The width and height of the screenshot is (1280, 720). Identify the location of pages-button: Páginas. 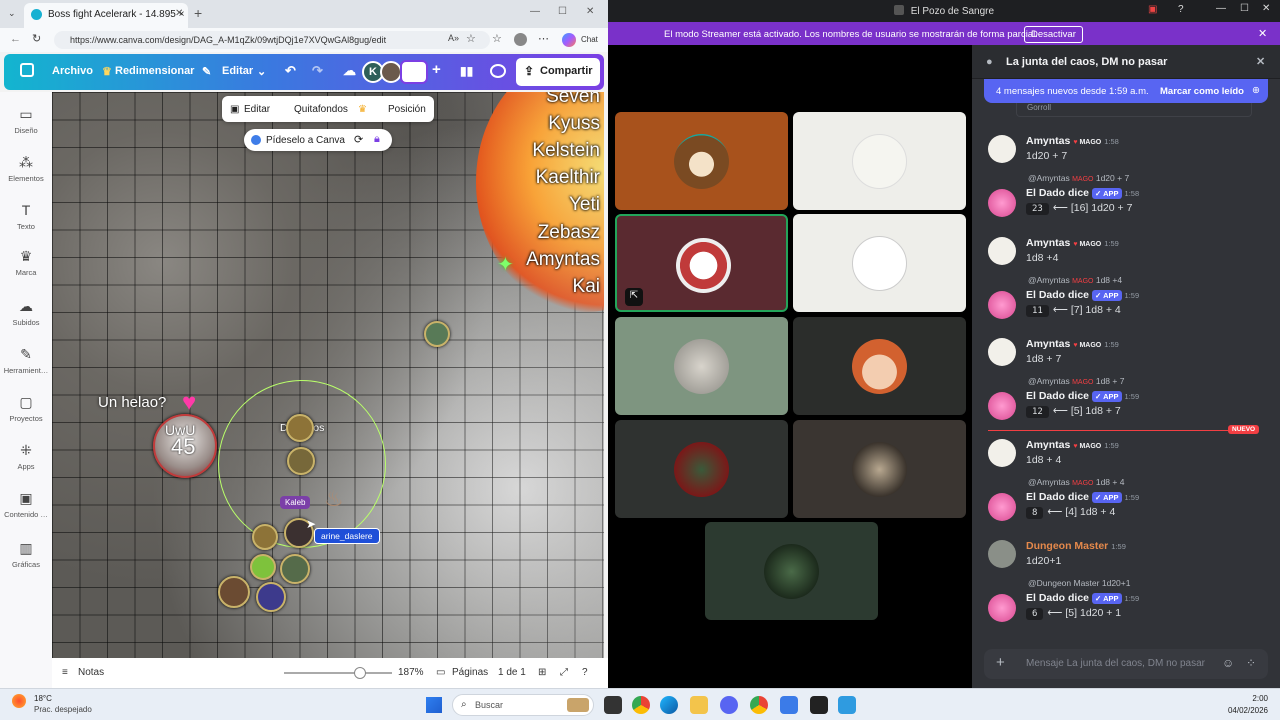
(470, 672).